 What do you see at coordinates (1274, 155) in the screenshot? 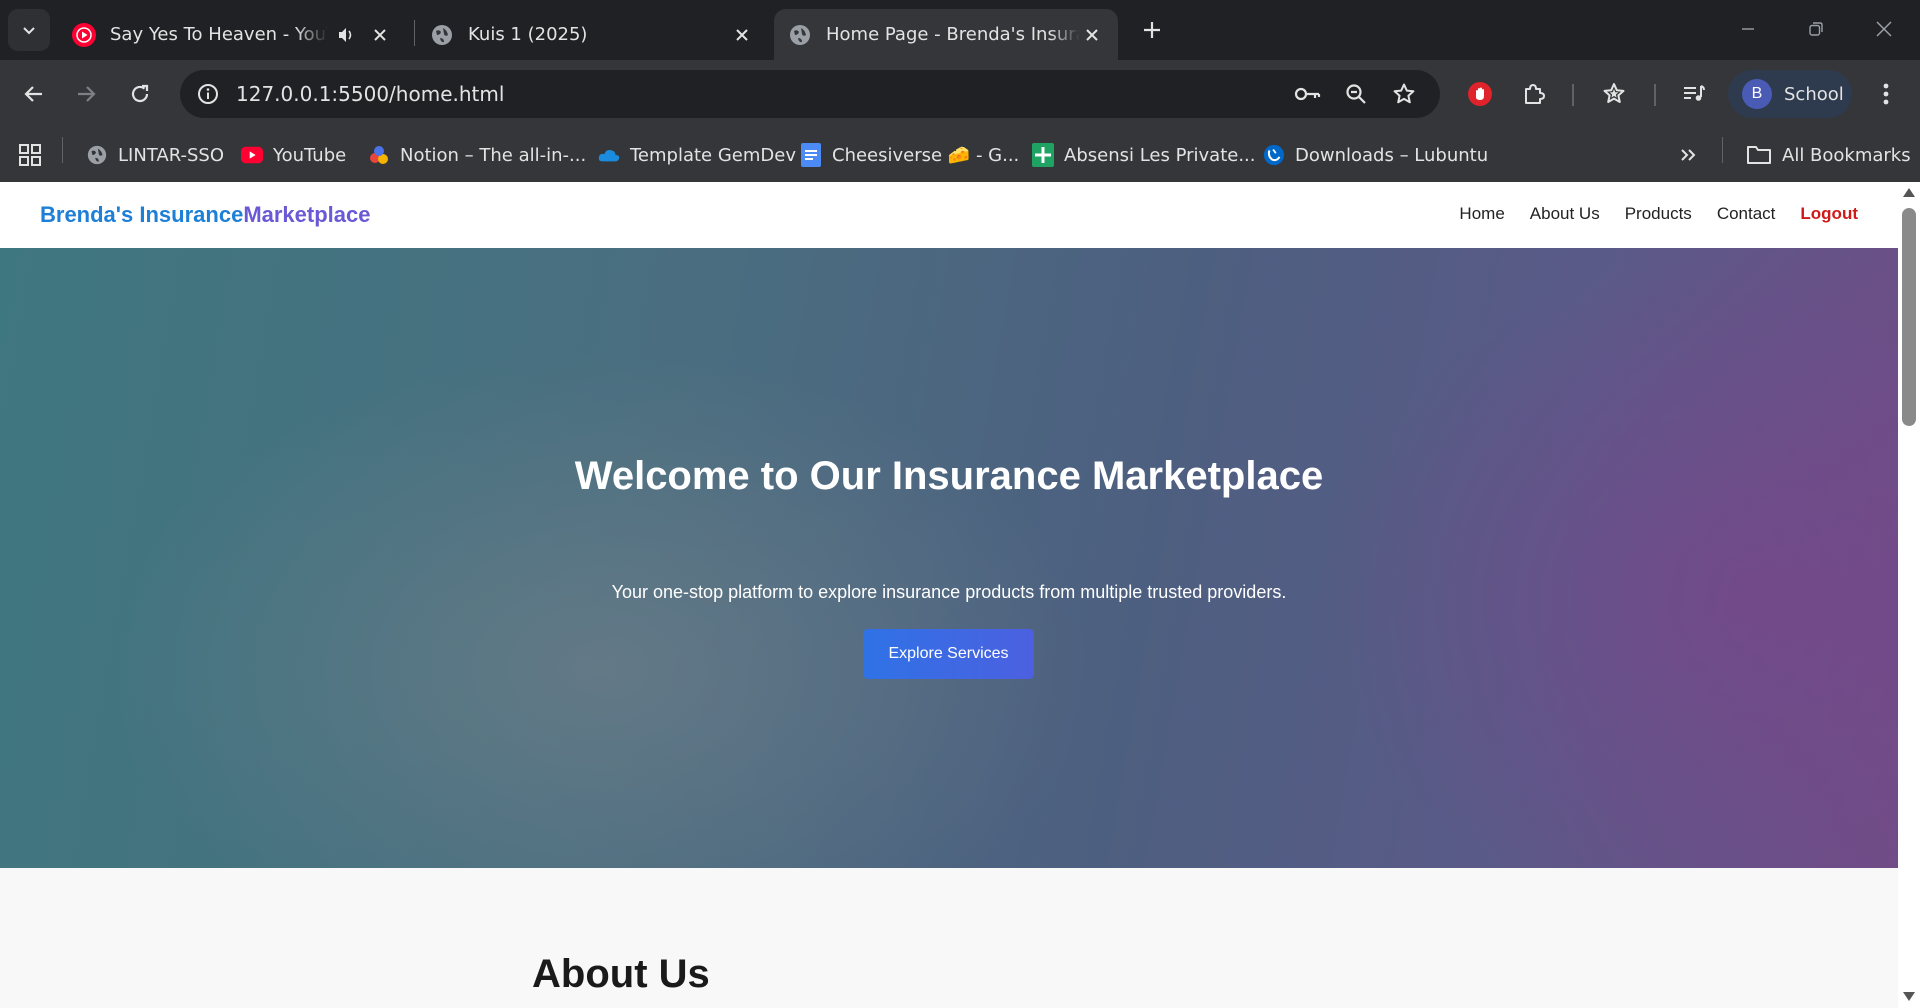
I see `lubuntu-icon` at bounding box center [1274, 155].